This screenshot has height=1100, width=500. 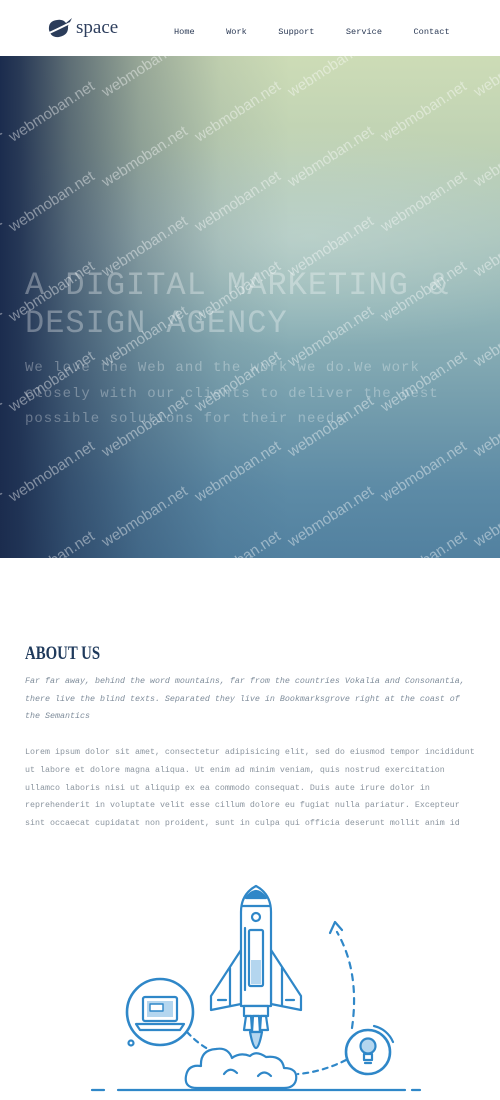 I want to click on logo-link: space, so click(x=82, y=28).